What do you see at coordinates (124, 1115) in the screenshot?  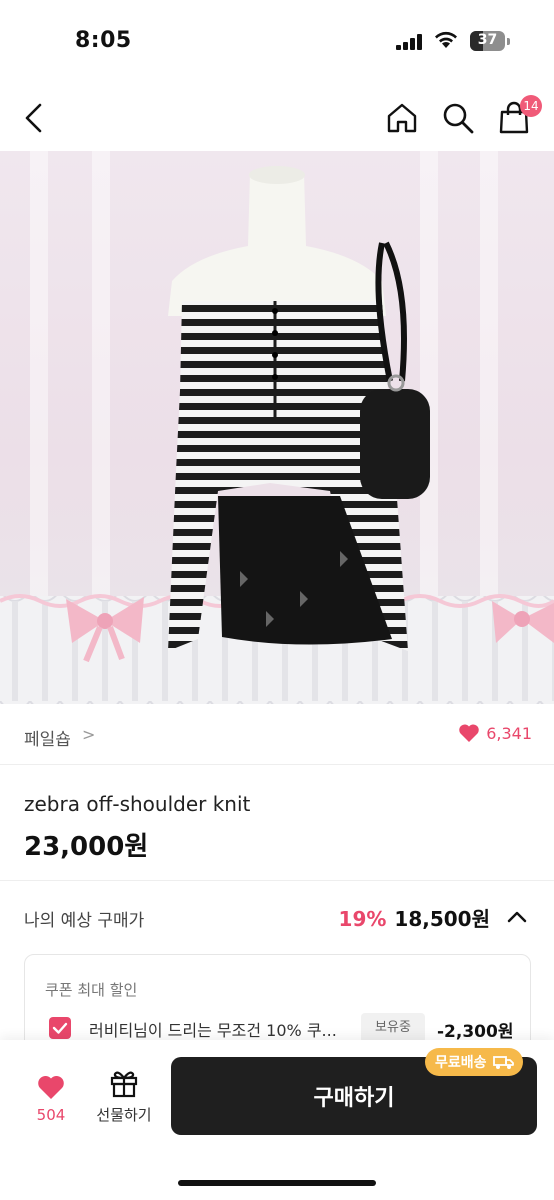 I see `gift-label: 선물하기` at bounding box center [124, 1115].